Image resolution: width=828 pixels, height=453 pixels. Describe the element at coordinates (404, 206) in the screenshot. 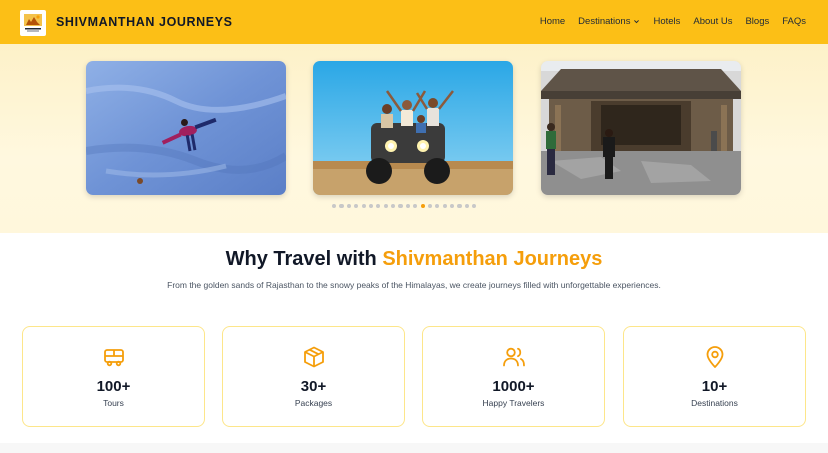

I see `carousel-dots` at that location.